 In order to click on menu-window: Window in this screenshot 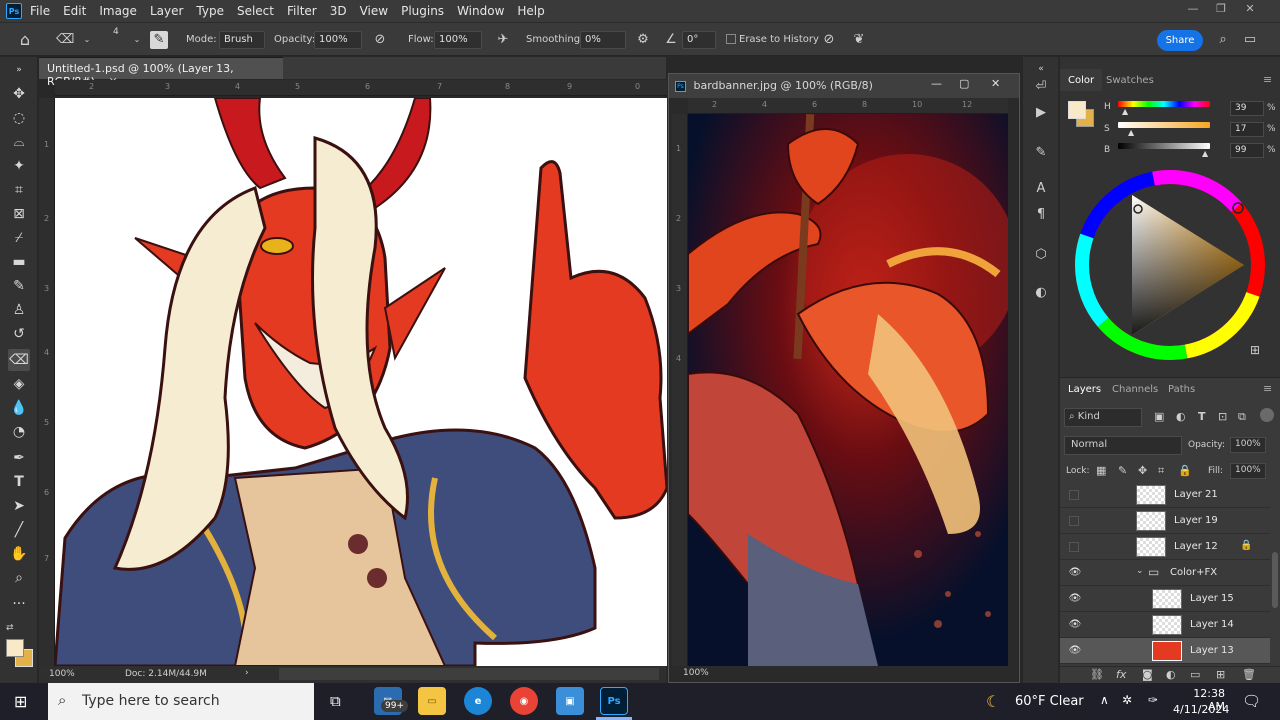, I will do `click(480, 11)`.